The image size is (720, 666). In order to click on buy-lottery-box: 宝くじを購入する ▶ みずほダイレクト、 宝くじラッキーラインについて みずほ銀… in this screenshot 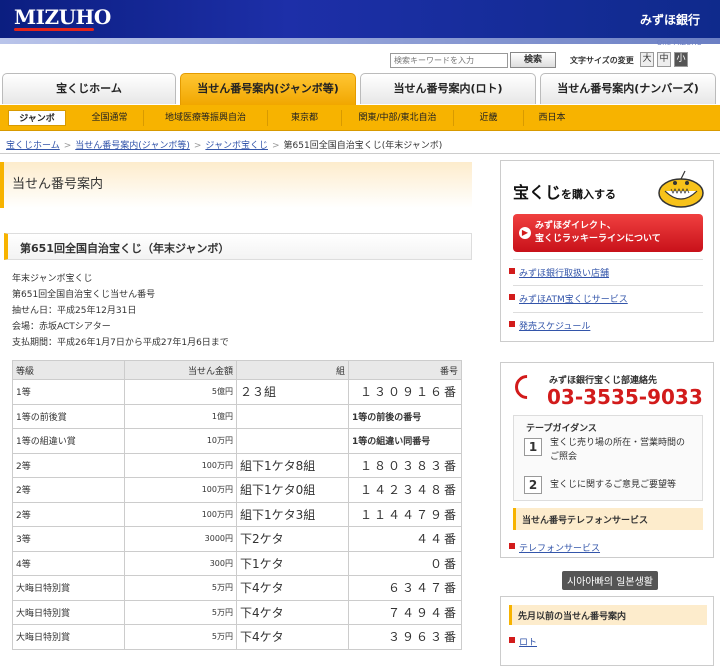, I will do `click(607, 251)`.